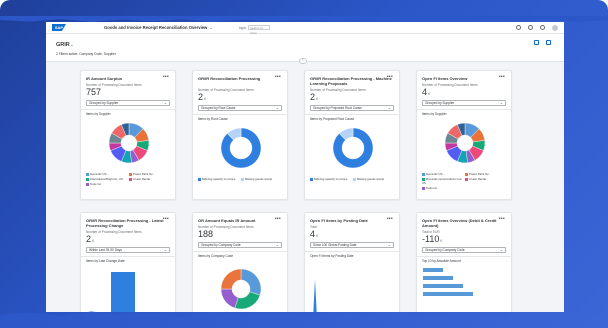 The width and height of the screenshot is (608, 328). I want to click on group-by-select: Within Last 25-90 Days, so click(128, 250).